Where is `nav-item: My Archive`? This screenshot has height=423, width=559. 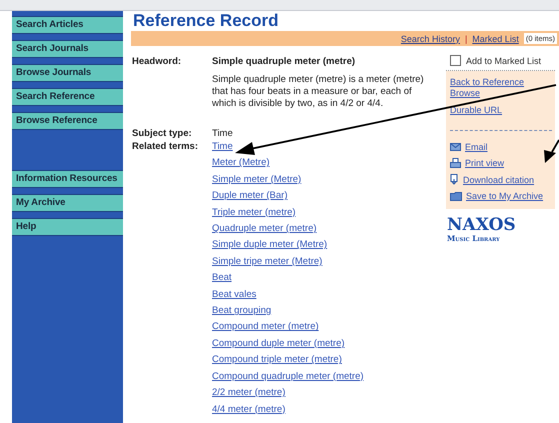
nav-item: My Archive is located at coordinates (67, 203).